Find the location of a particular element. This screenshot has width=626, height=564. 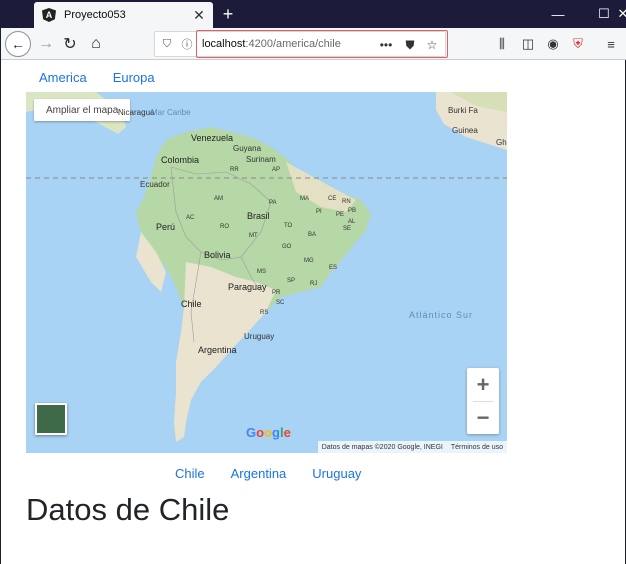

site-info-icon: ⓘ is located at coordinates (187, 44).